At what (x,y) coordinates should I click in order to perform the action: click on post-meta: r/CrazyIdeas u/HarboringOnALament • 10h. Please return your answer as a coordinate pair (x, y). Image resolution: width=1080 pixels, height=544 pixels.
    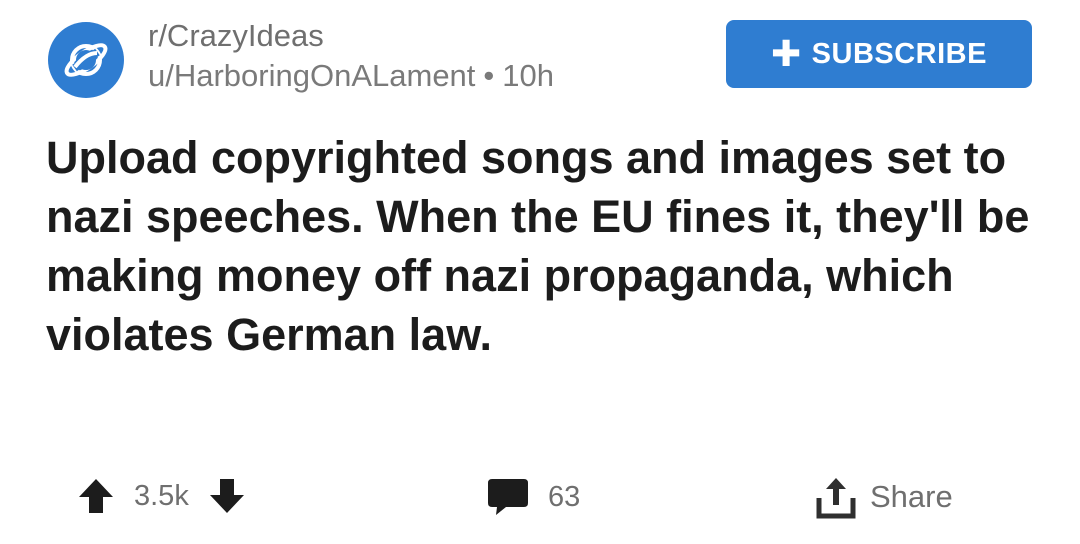
    Looking at the image, I should click on (351, 56).